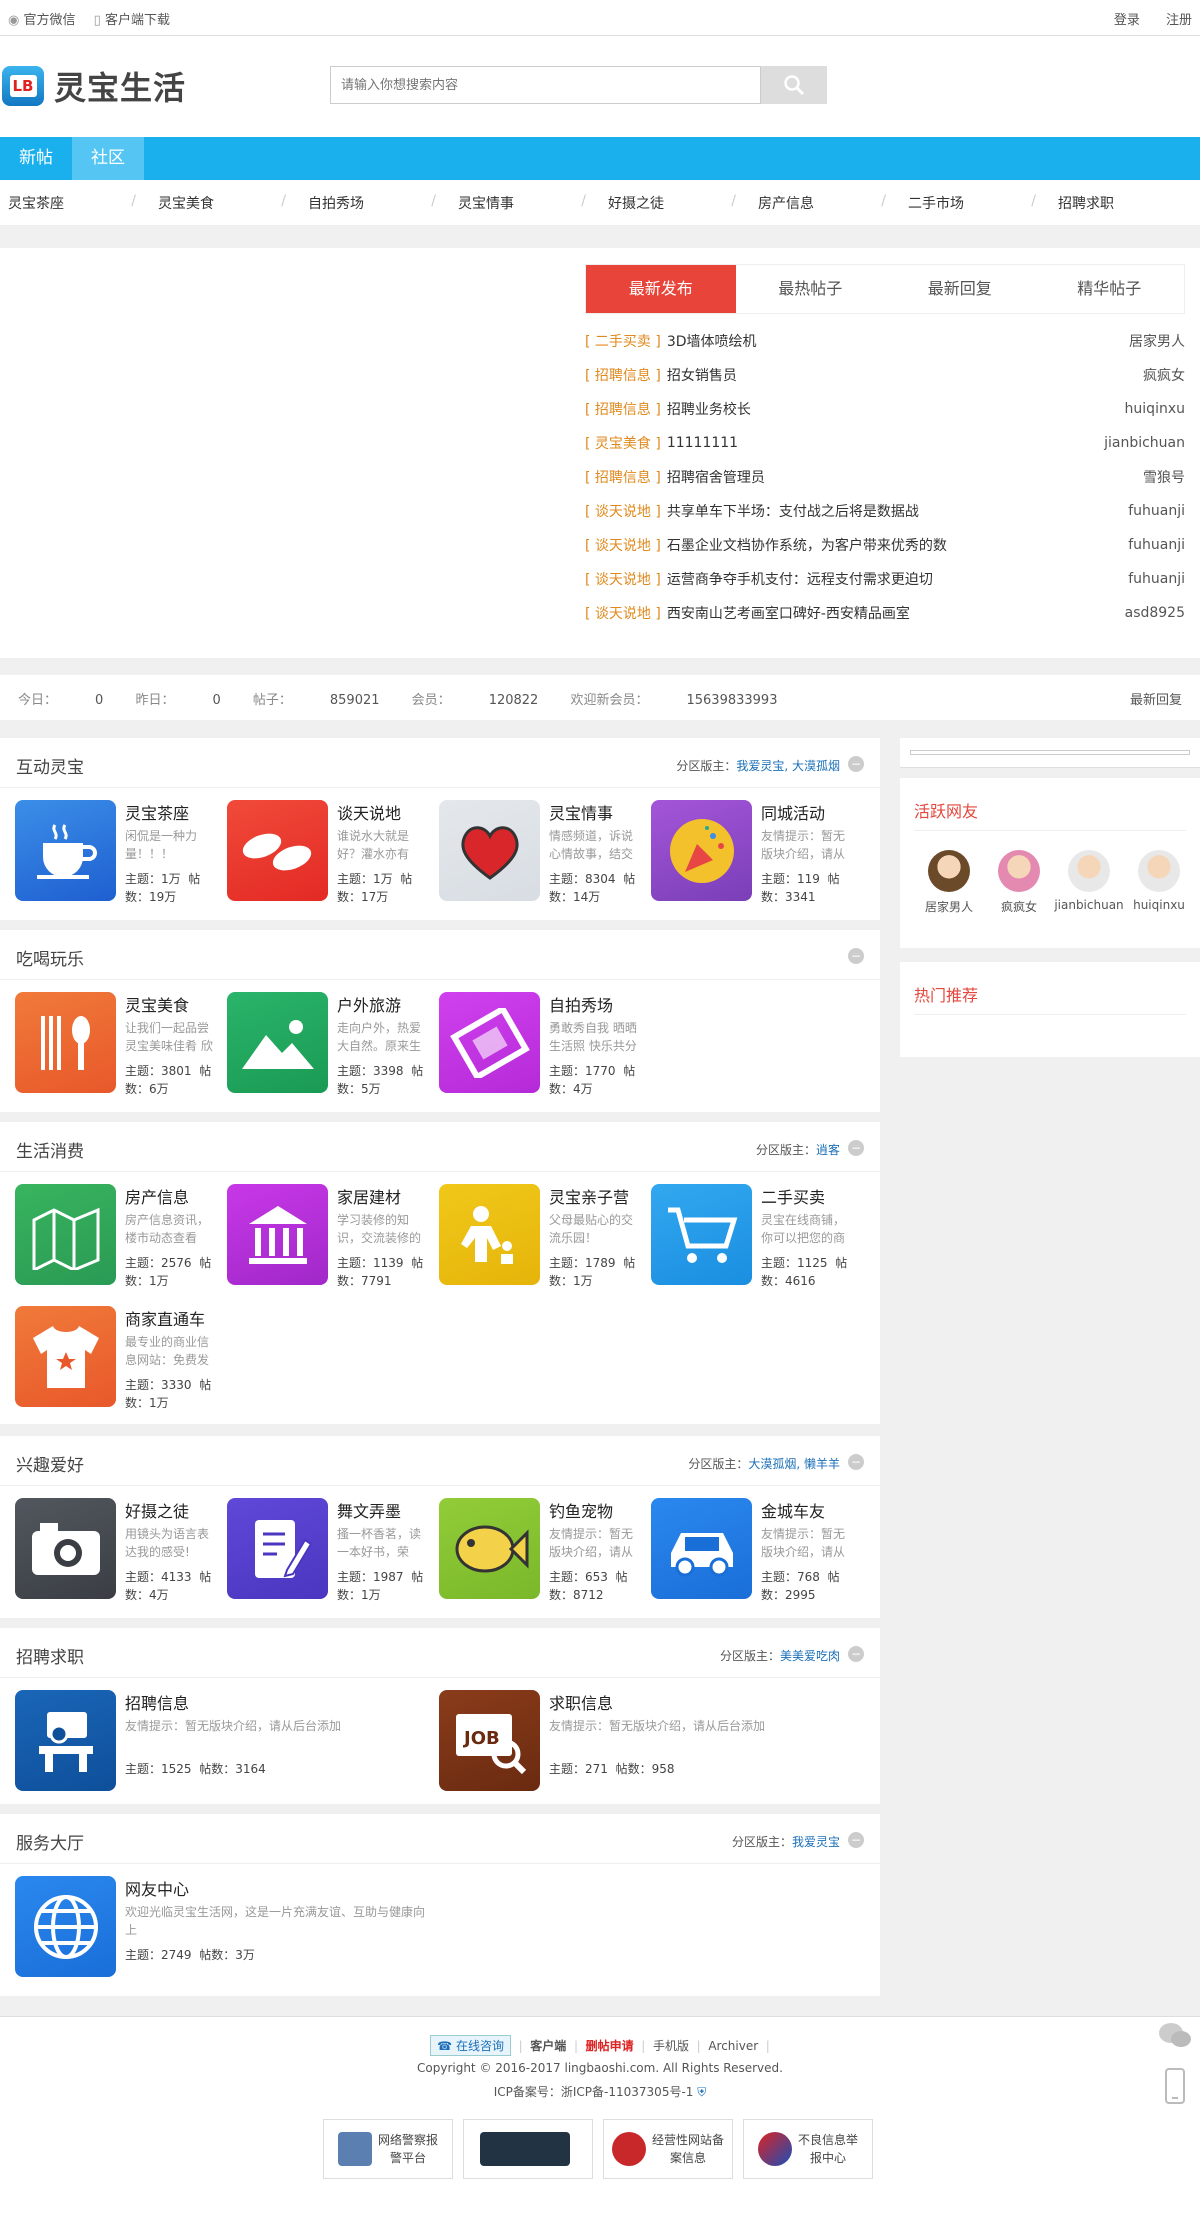 This screenshot has width=1200, height=2214. Describe the element at coordinates (896, 613) in the screenshot. I see `post-title: 西安南山艺考画室口碑好-西安精品画室` at that location.